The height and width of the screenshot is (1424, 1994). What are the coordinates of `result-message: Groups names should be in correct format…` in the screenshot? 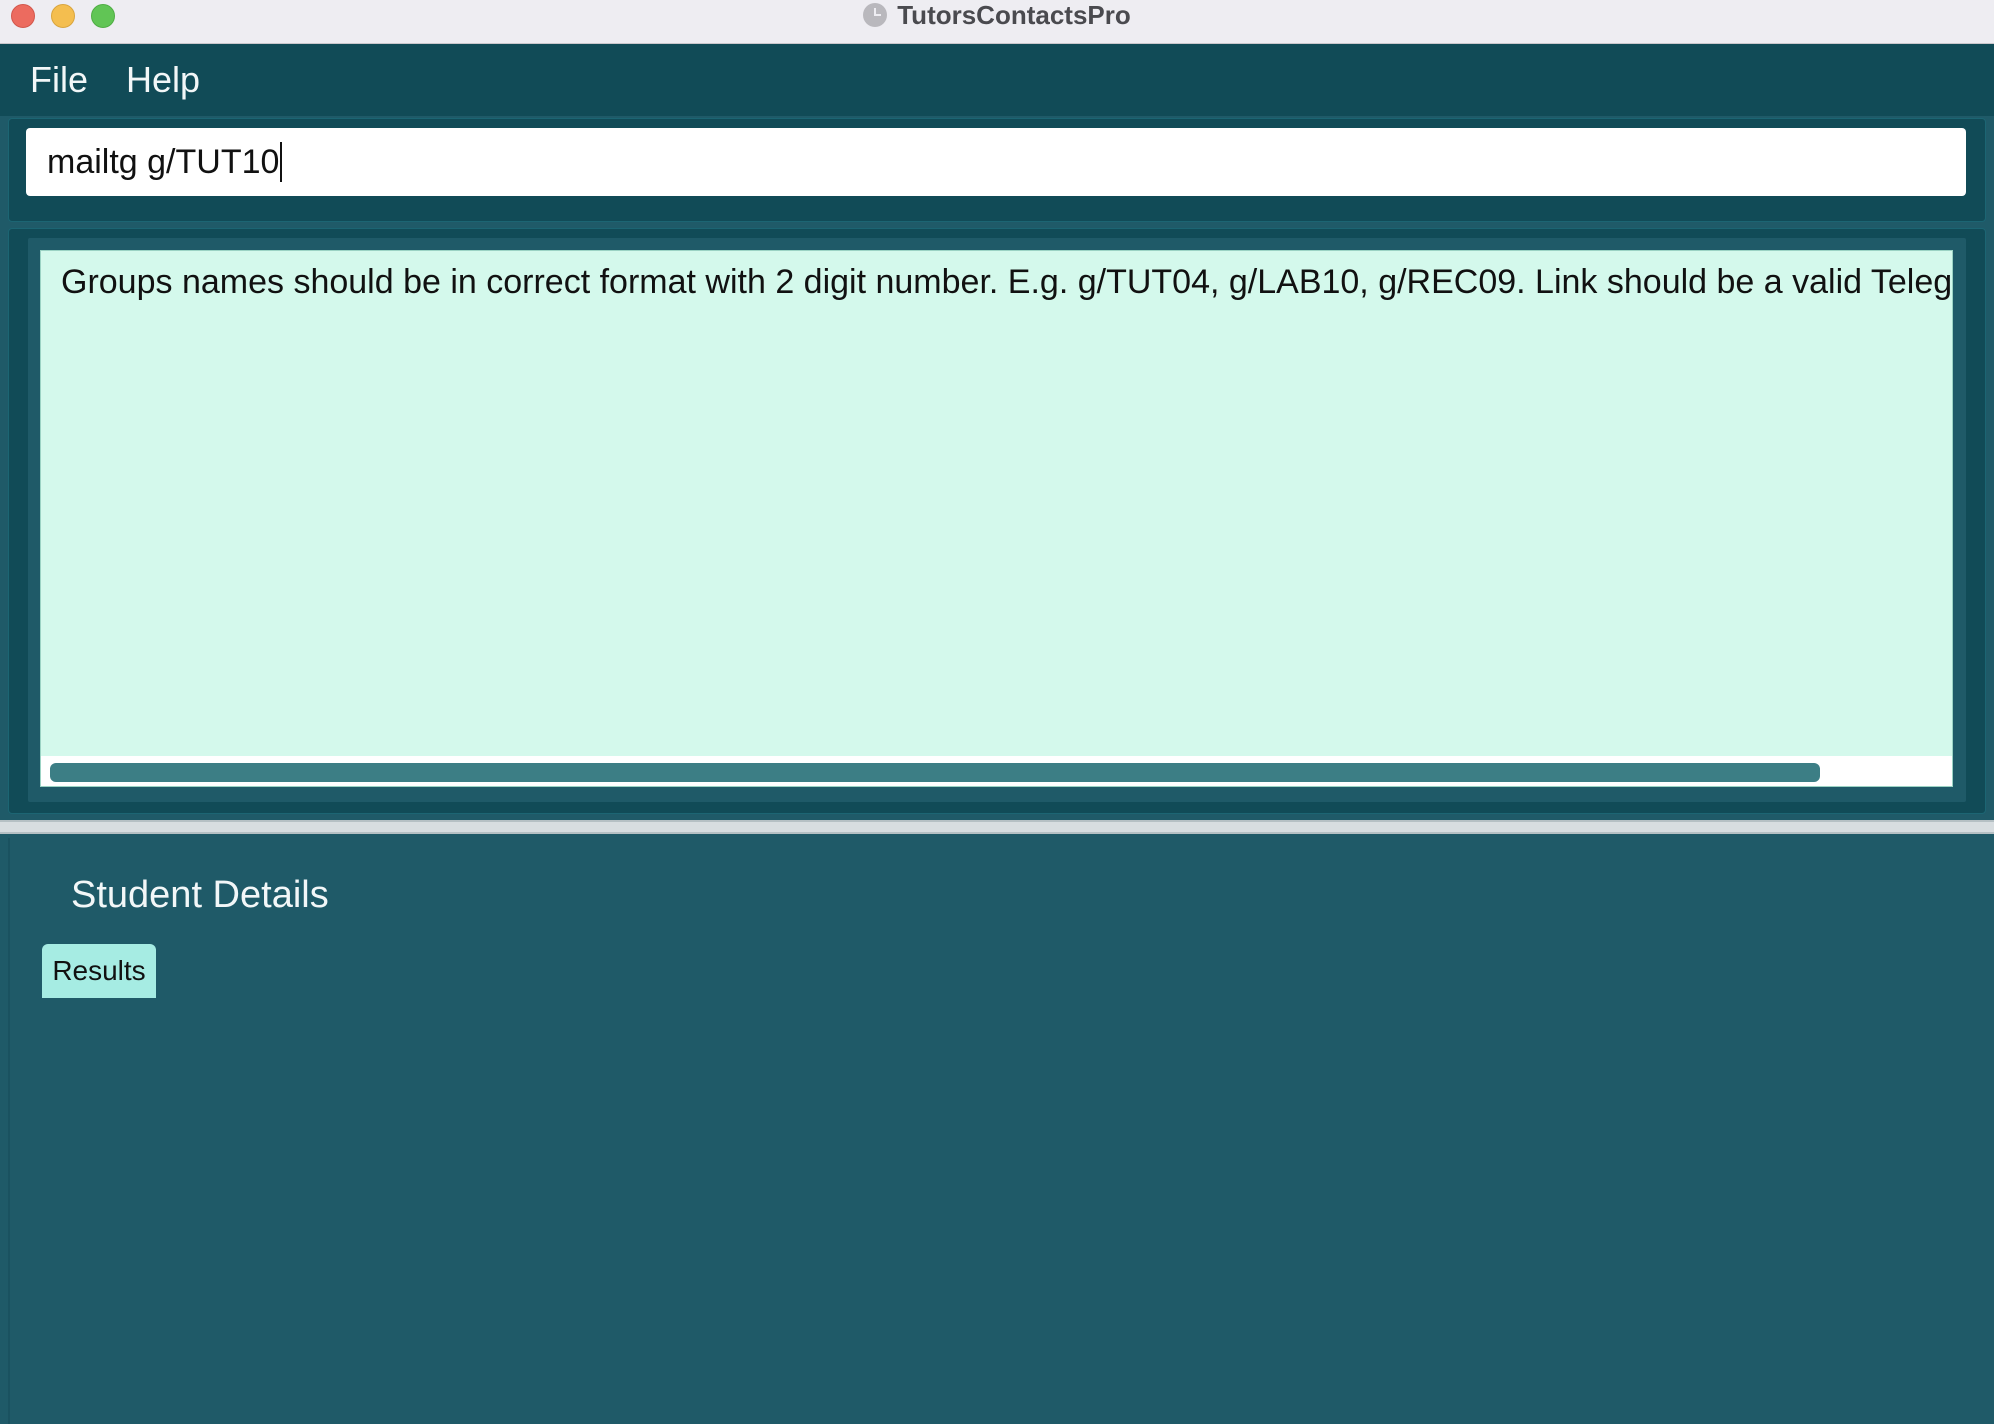 It's located at (1007, 282).